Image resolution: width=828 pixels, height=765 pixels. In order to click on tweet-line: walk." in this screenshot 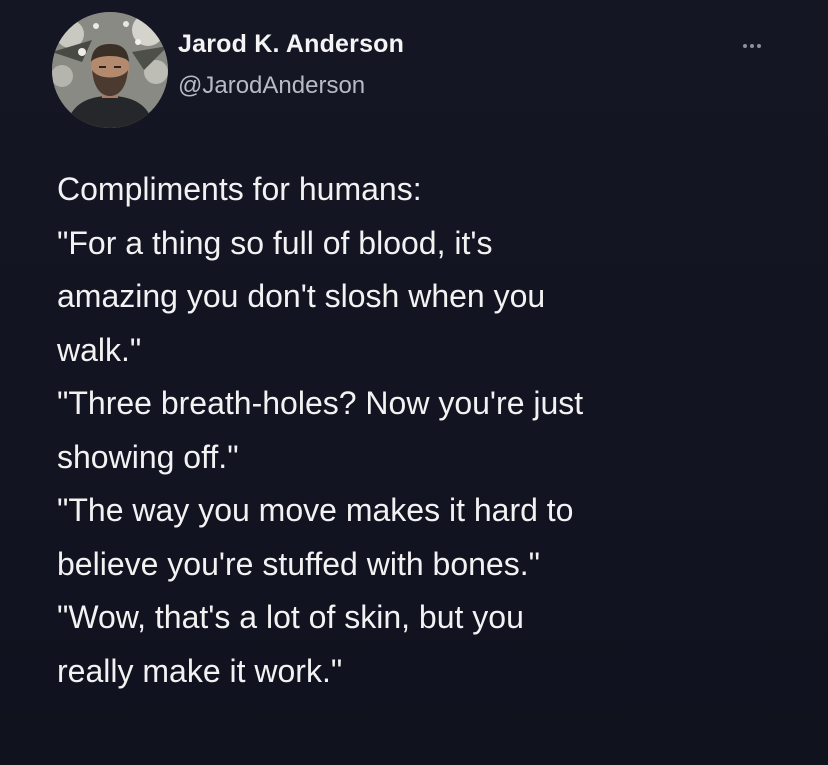, I will do `click(99, 349)`.